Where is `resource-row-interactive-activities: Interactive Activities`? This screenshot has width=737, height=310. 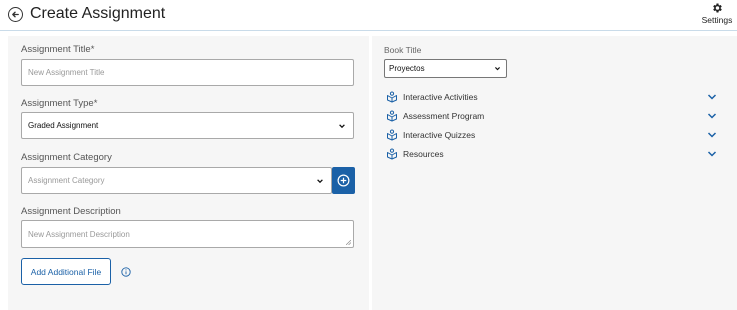
resource-row-interactive-activities: Interactive Activities is located at coordinates (551, 98).